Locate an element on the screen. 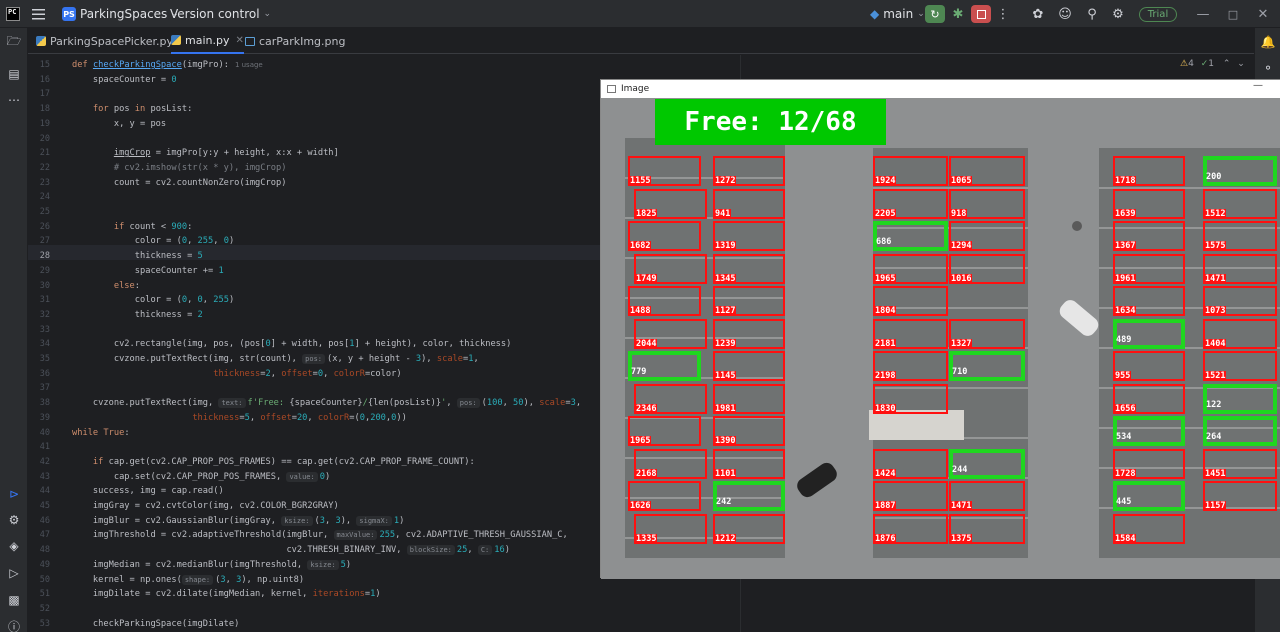  occupied-parking-space: 1319 is located at coordinates (749, 236).